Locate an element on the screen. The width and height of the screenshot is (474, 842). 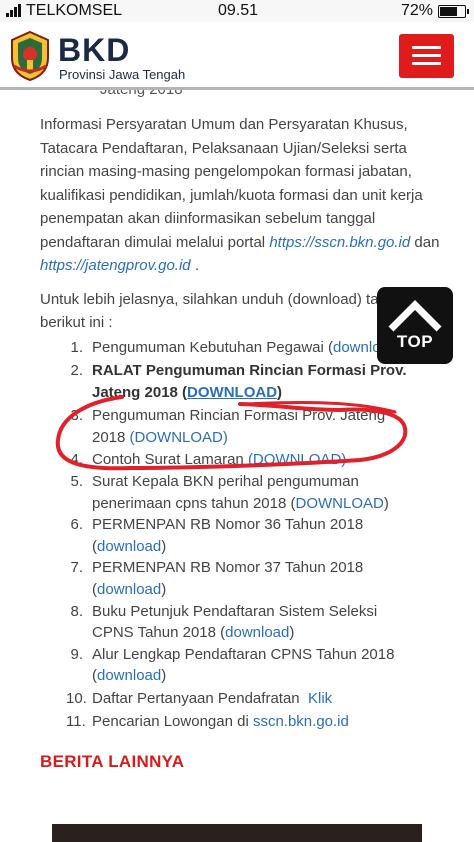
item-text: Pengumuman Kebutuhan Pegawai ( is located at coordinates (212, 347).